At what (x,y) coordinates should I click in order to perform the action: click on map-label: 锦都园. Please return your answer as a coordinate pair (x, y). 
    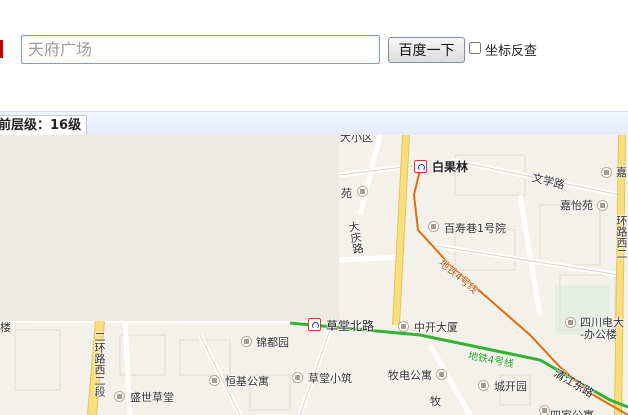
    Looking at the image, I should click on (272, 342).